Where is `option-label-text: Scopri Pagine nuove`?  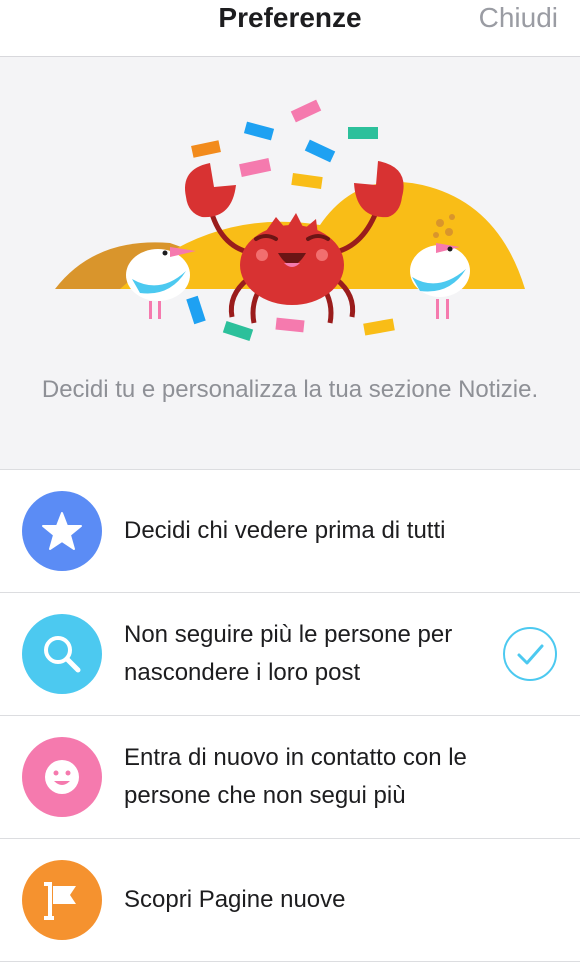 option-label-text: Scopri Pagine nuove is located at coordinates (235, 899).